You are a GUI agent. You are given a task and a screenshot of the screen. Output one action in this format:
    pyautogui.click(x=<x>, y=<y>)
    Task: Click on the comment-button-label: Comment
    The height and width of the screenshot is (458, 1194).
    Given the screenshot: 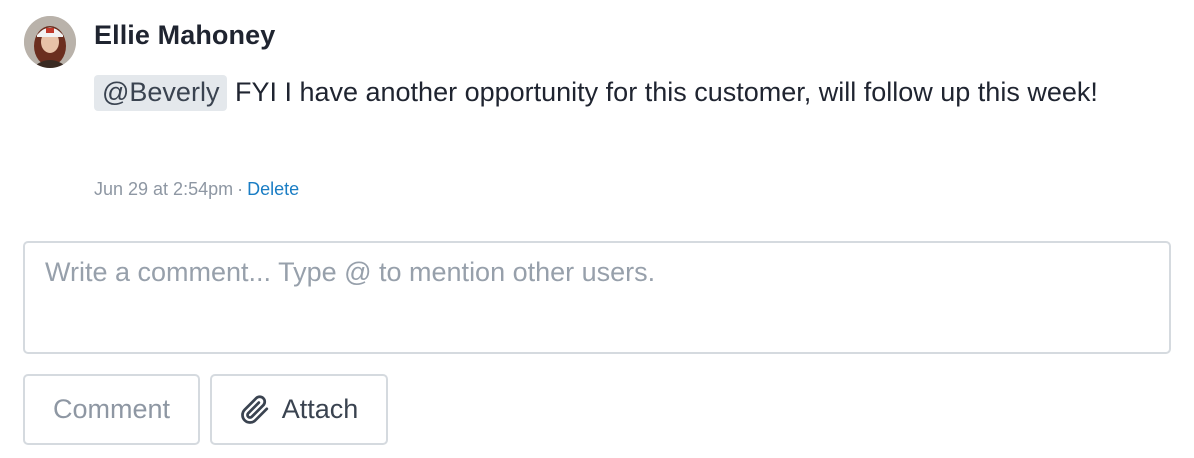 What is the action you would take?
    pyautogui.click(x=111, y=409)
    